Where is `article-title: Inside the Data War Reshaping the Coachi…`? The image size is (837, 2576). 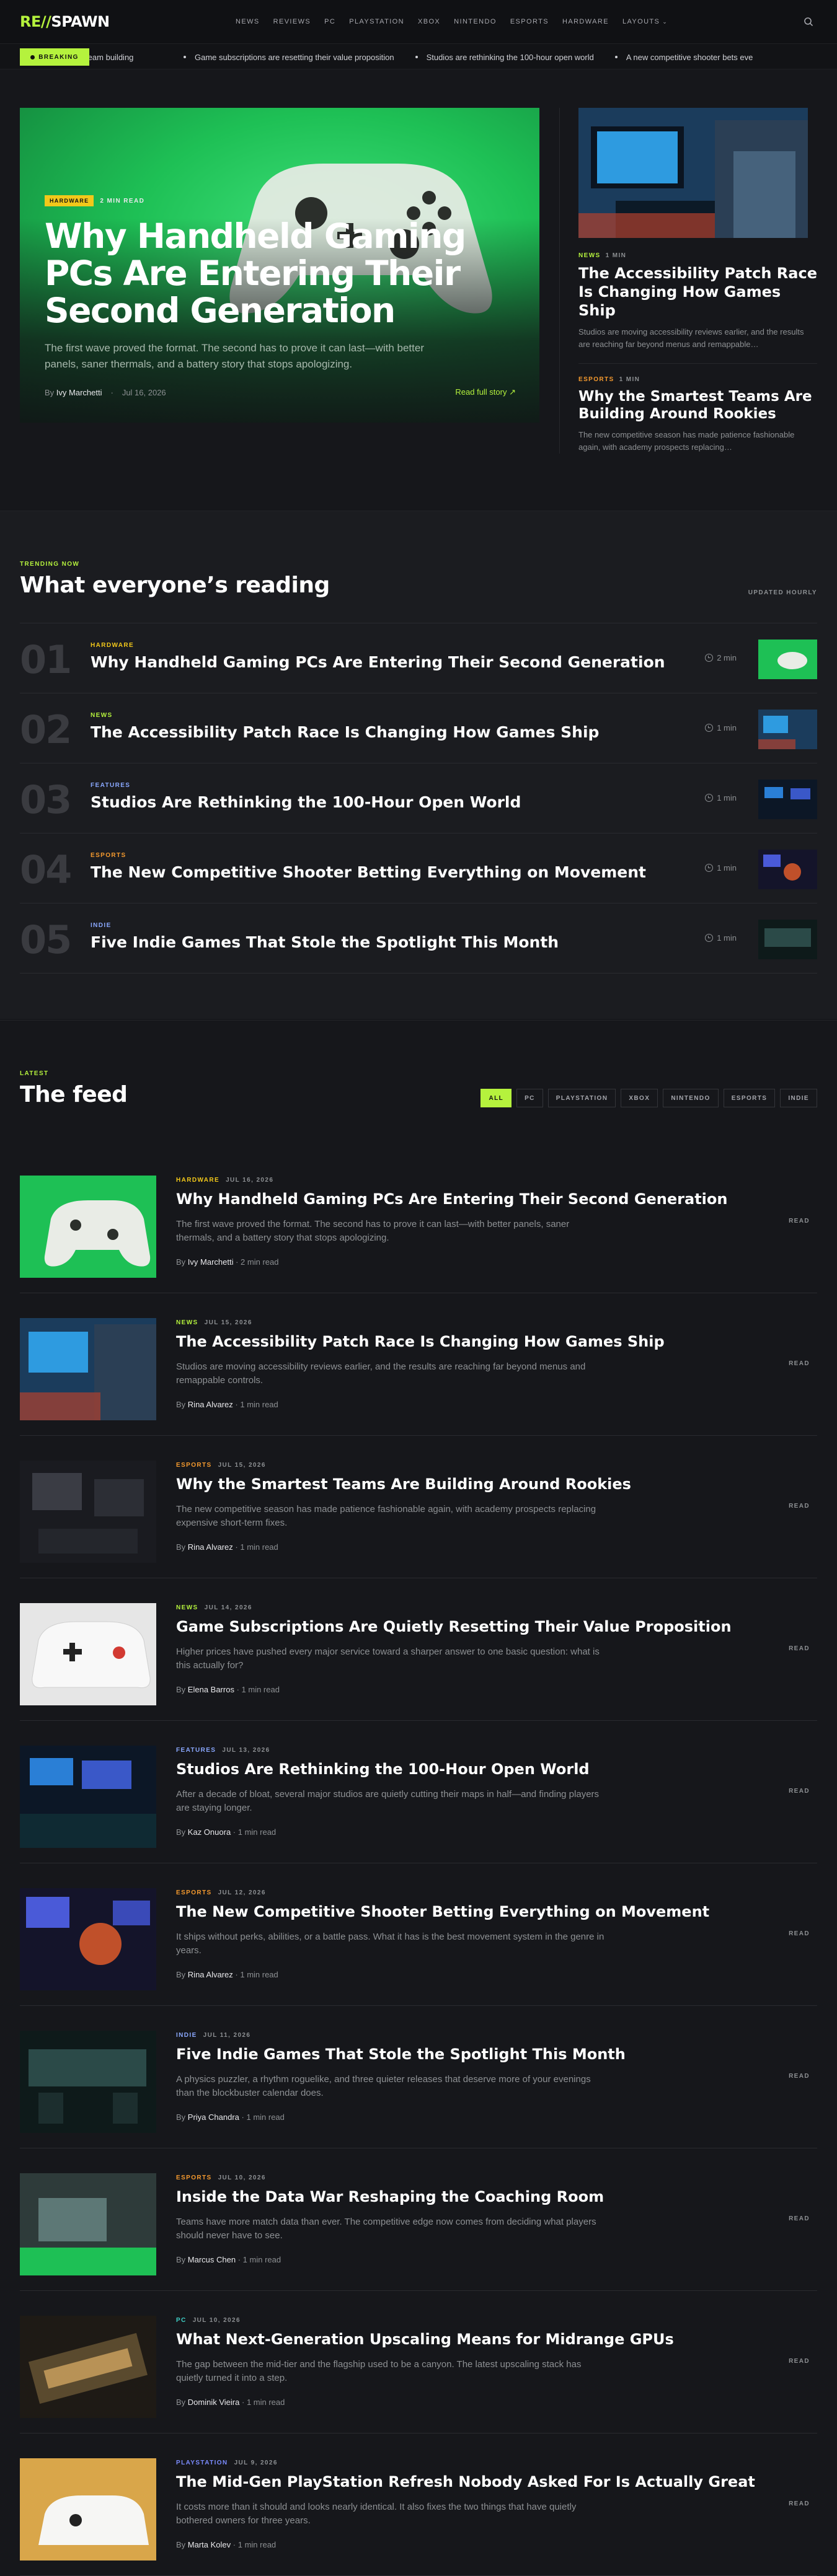 article-title: Inside the Data War Reshaping the Coachi… is located at coordinates (390, 2196).